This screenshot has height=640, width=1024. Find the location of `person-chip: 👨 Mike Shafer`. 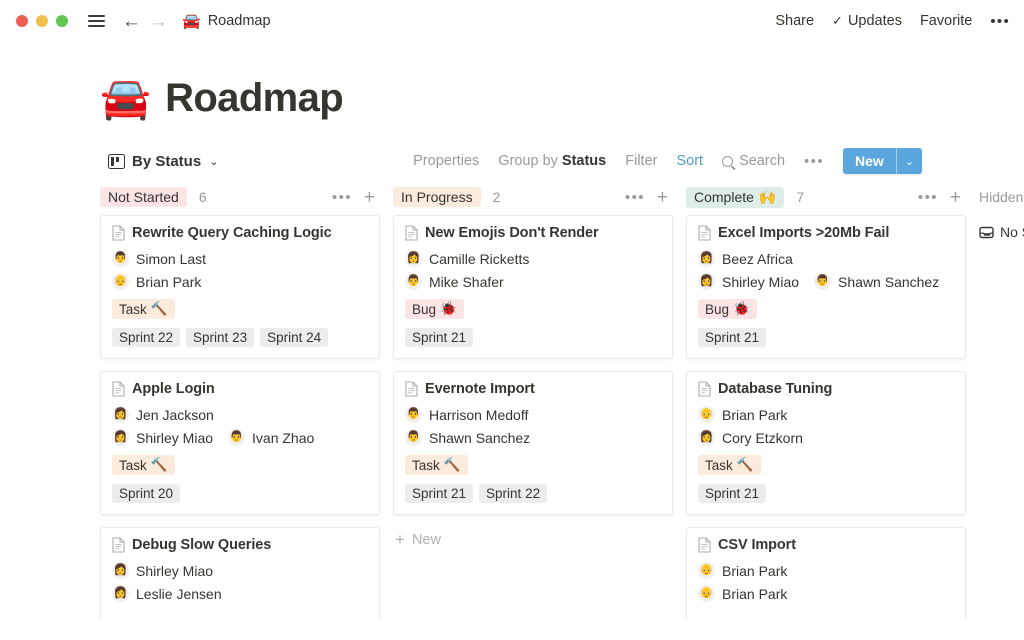

person-chip: 👨 Mike Shafer is located at coordinates (454, 281).